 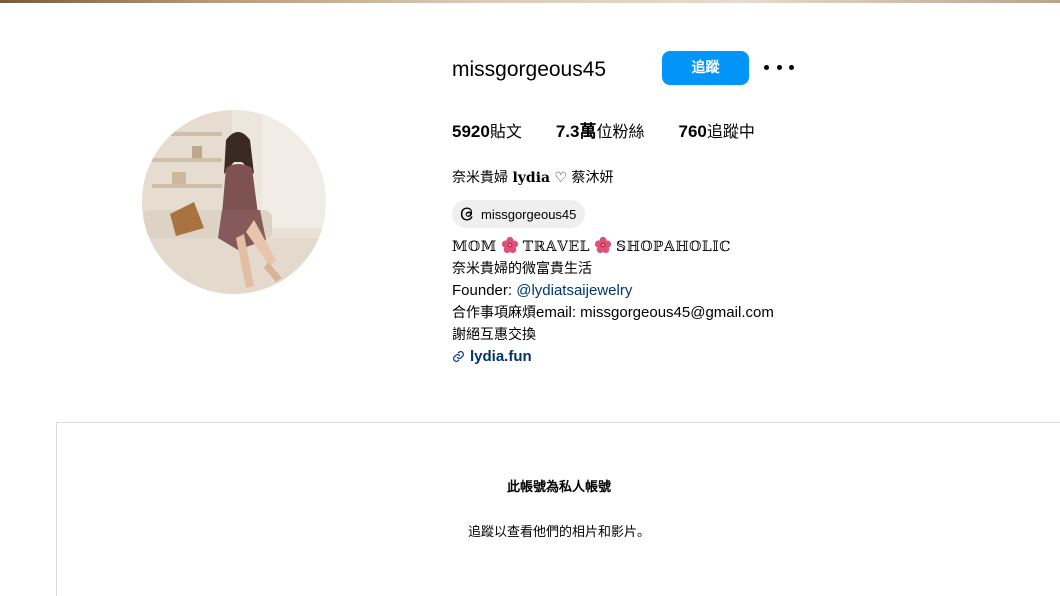 What do you see at coordinates (471, 131) in the screenshot?
I see `posts-count: 5920` at bounding box center [471, 131].